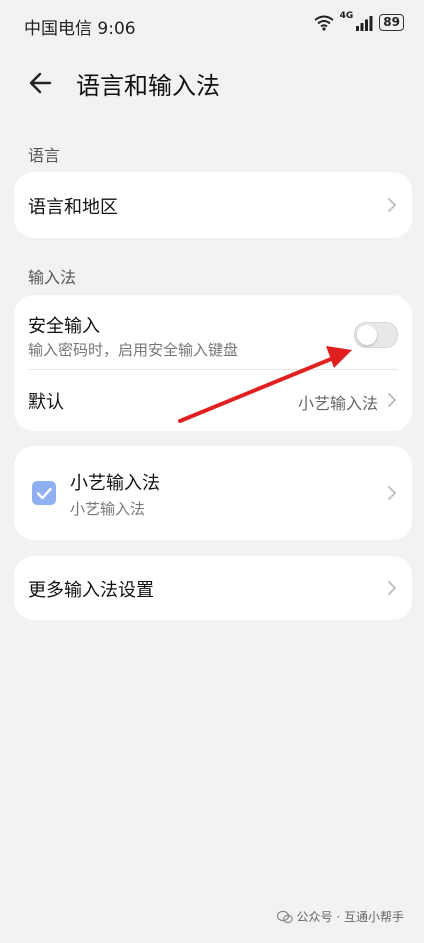  I want to click on annotation-arrow, so click(265, 384).